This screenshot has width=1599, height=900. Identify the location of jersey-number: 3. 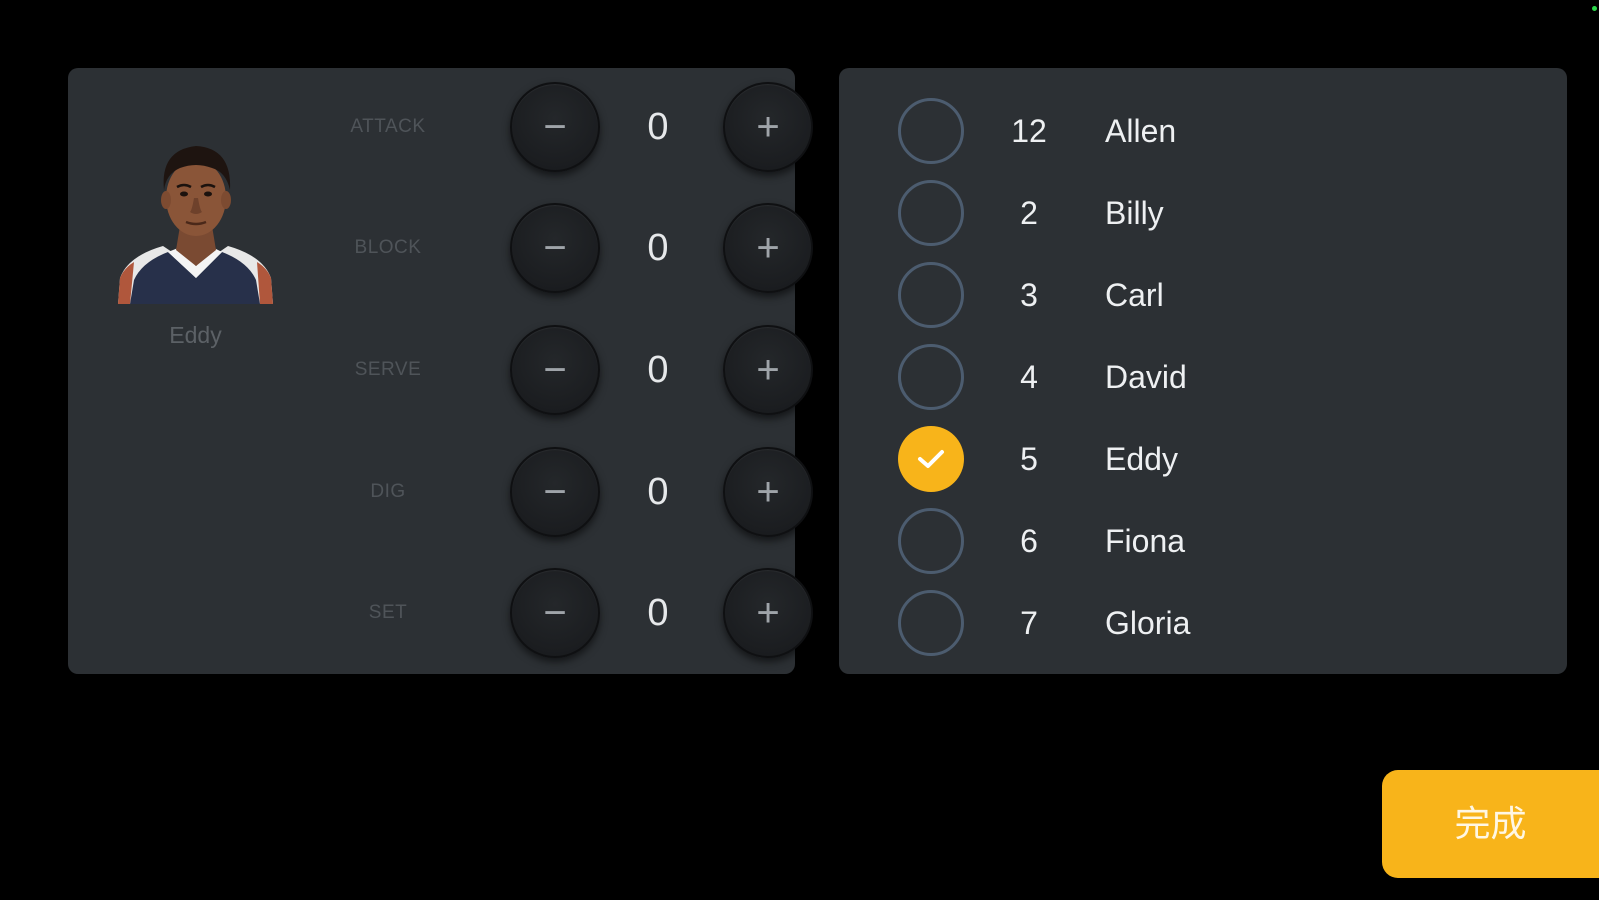
(1029, 295).